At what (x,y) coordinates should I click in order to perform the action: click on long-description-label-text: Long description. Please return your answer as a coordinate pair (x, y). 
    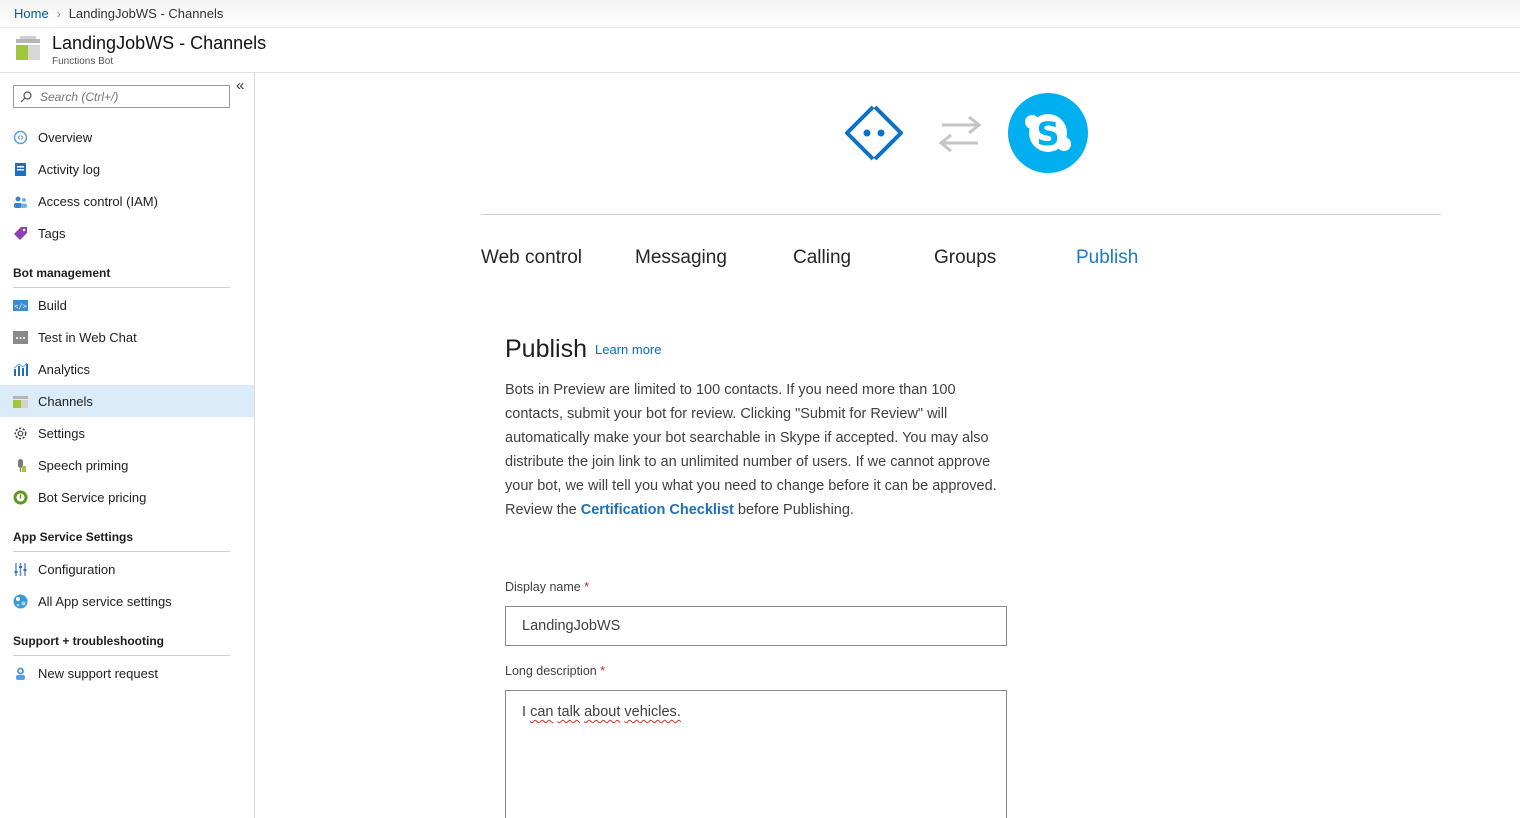
    Looking at the image, I should click on (551, 671).